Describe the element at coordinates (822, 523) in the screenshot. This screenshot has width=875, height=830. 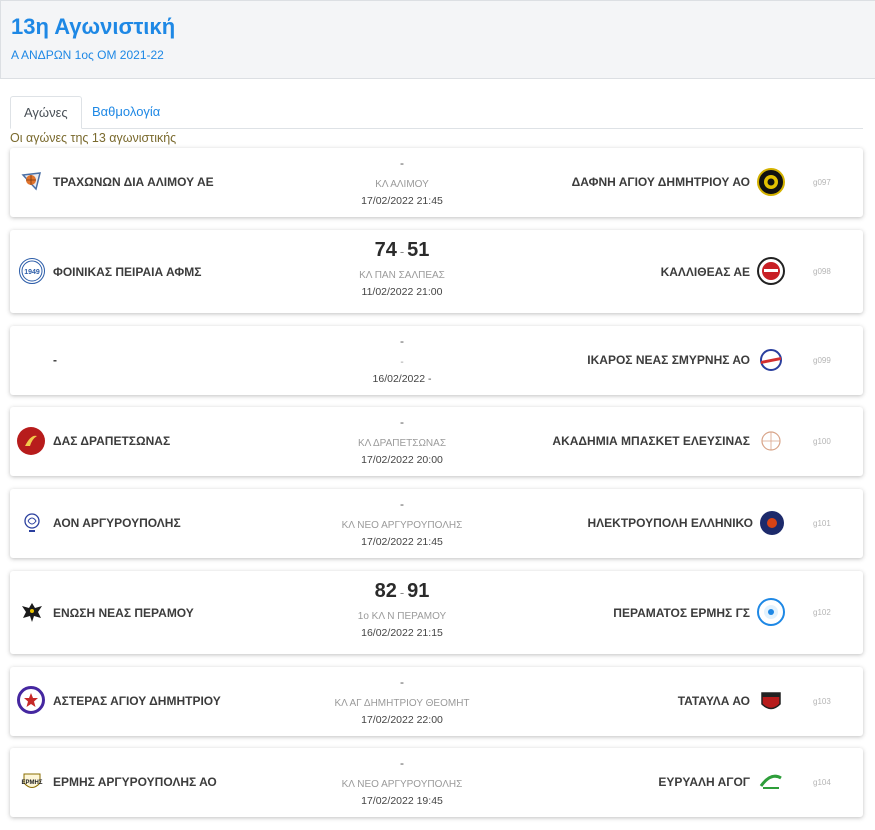
I see `match-code: g101` at that location.